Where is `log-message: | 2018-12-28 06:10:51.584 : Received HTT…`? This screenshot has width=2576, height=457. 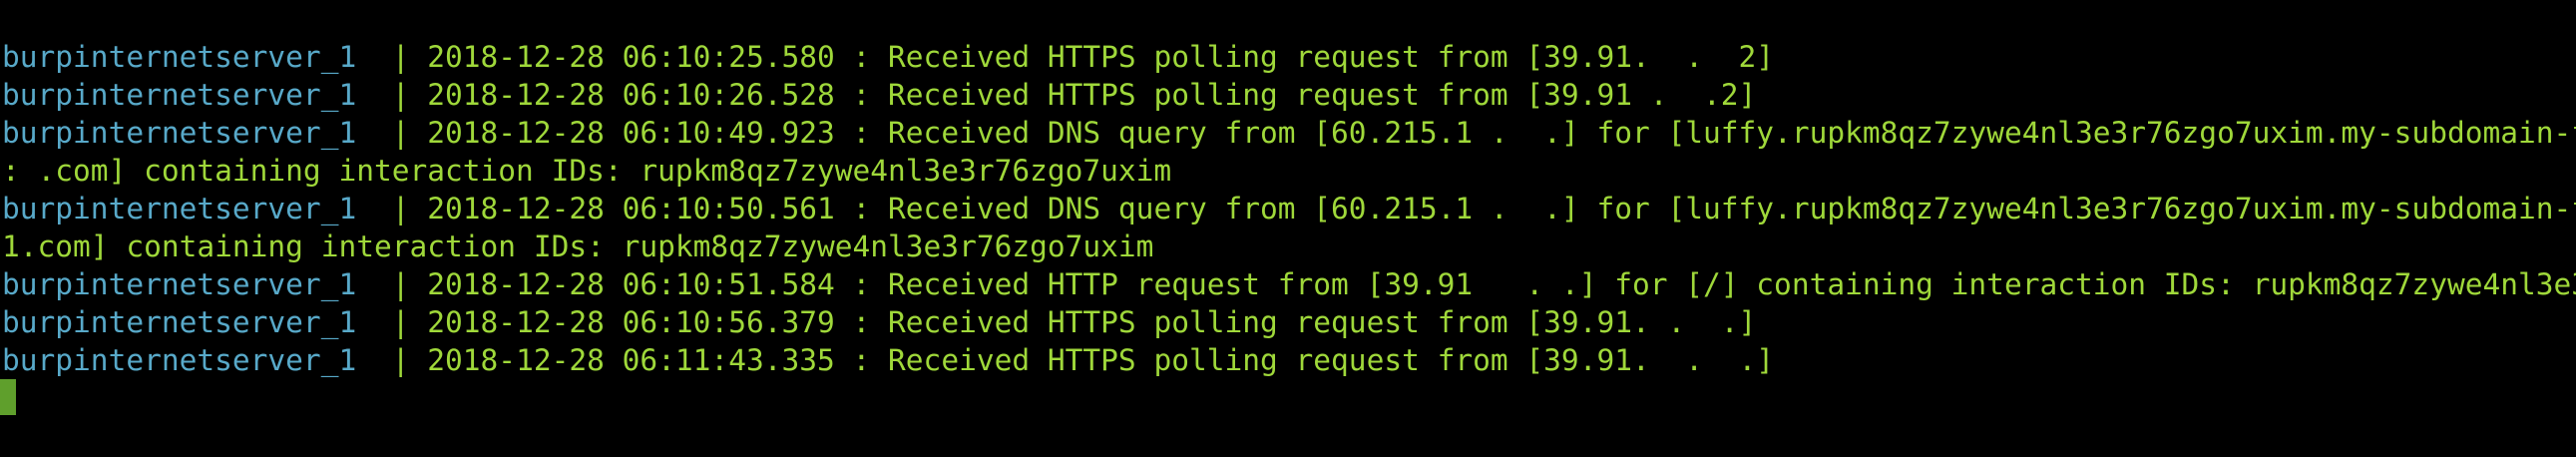 log-message: | 2018-12-28 06:10:51.584 : Received HTT… is located at coordinates (1466, 284).